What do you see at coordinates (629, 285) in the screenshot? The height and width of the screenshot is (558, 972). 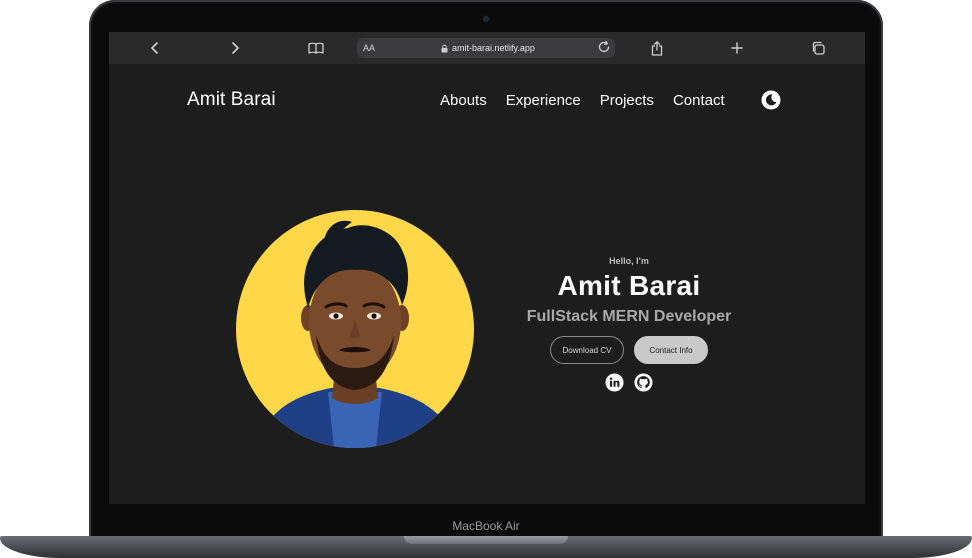 I see `hero-name: Amit Barai` at bounding box center [629, 285].